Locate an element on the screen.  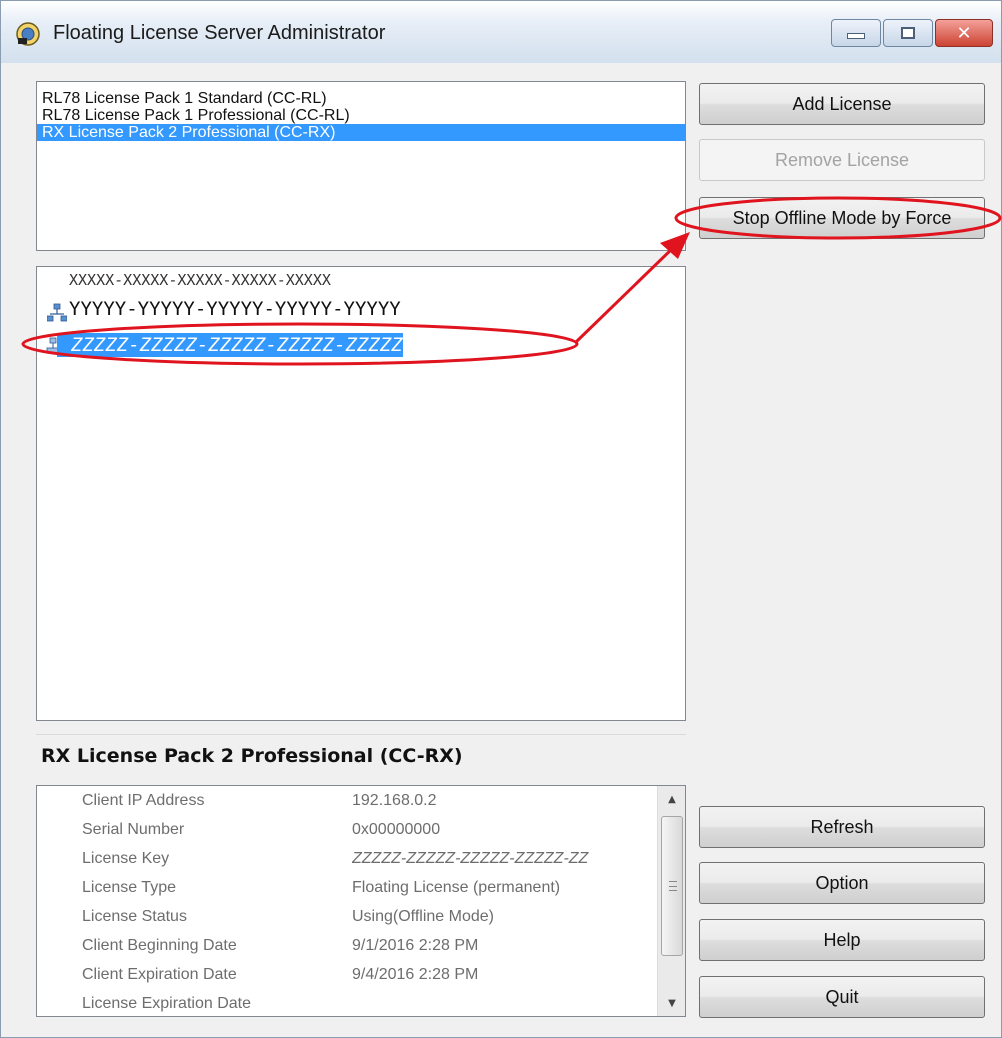
quit-button: Quit is located at coordinates (842, 997).